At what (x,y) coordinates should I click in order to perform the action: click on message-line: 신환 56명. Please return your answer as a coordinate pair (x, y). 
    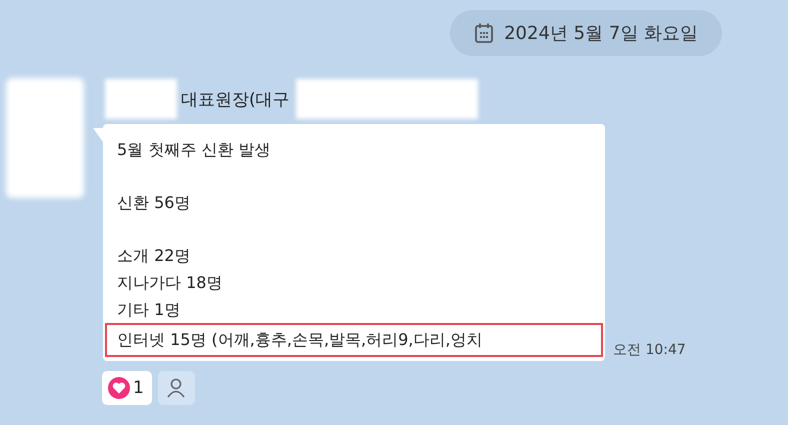
    Looking at the image, I should click on (154, 203).